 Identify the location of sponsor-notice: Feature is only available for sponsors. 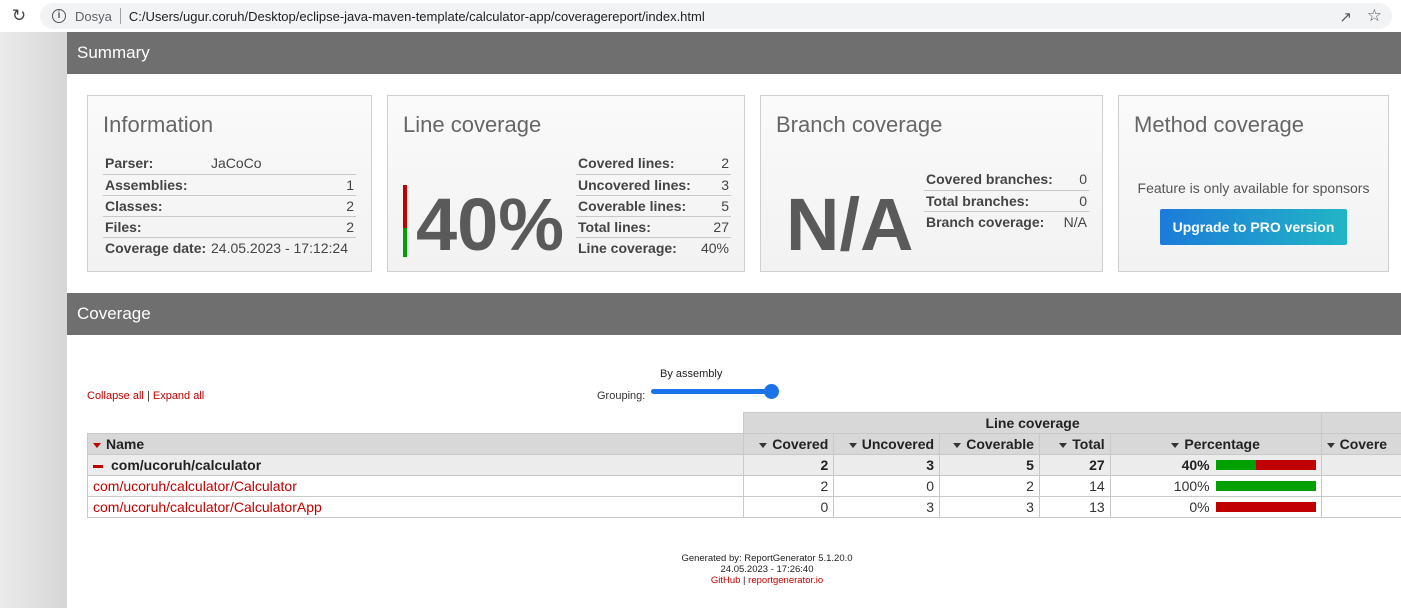
(1253, 188).